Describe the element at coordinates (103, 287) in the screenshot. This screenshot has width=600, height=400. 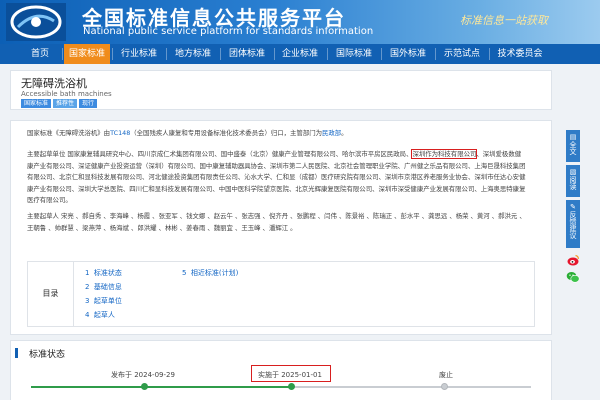
I see `toc-item-basic-info: 2 基础信息` at that location.